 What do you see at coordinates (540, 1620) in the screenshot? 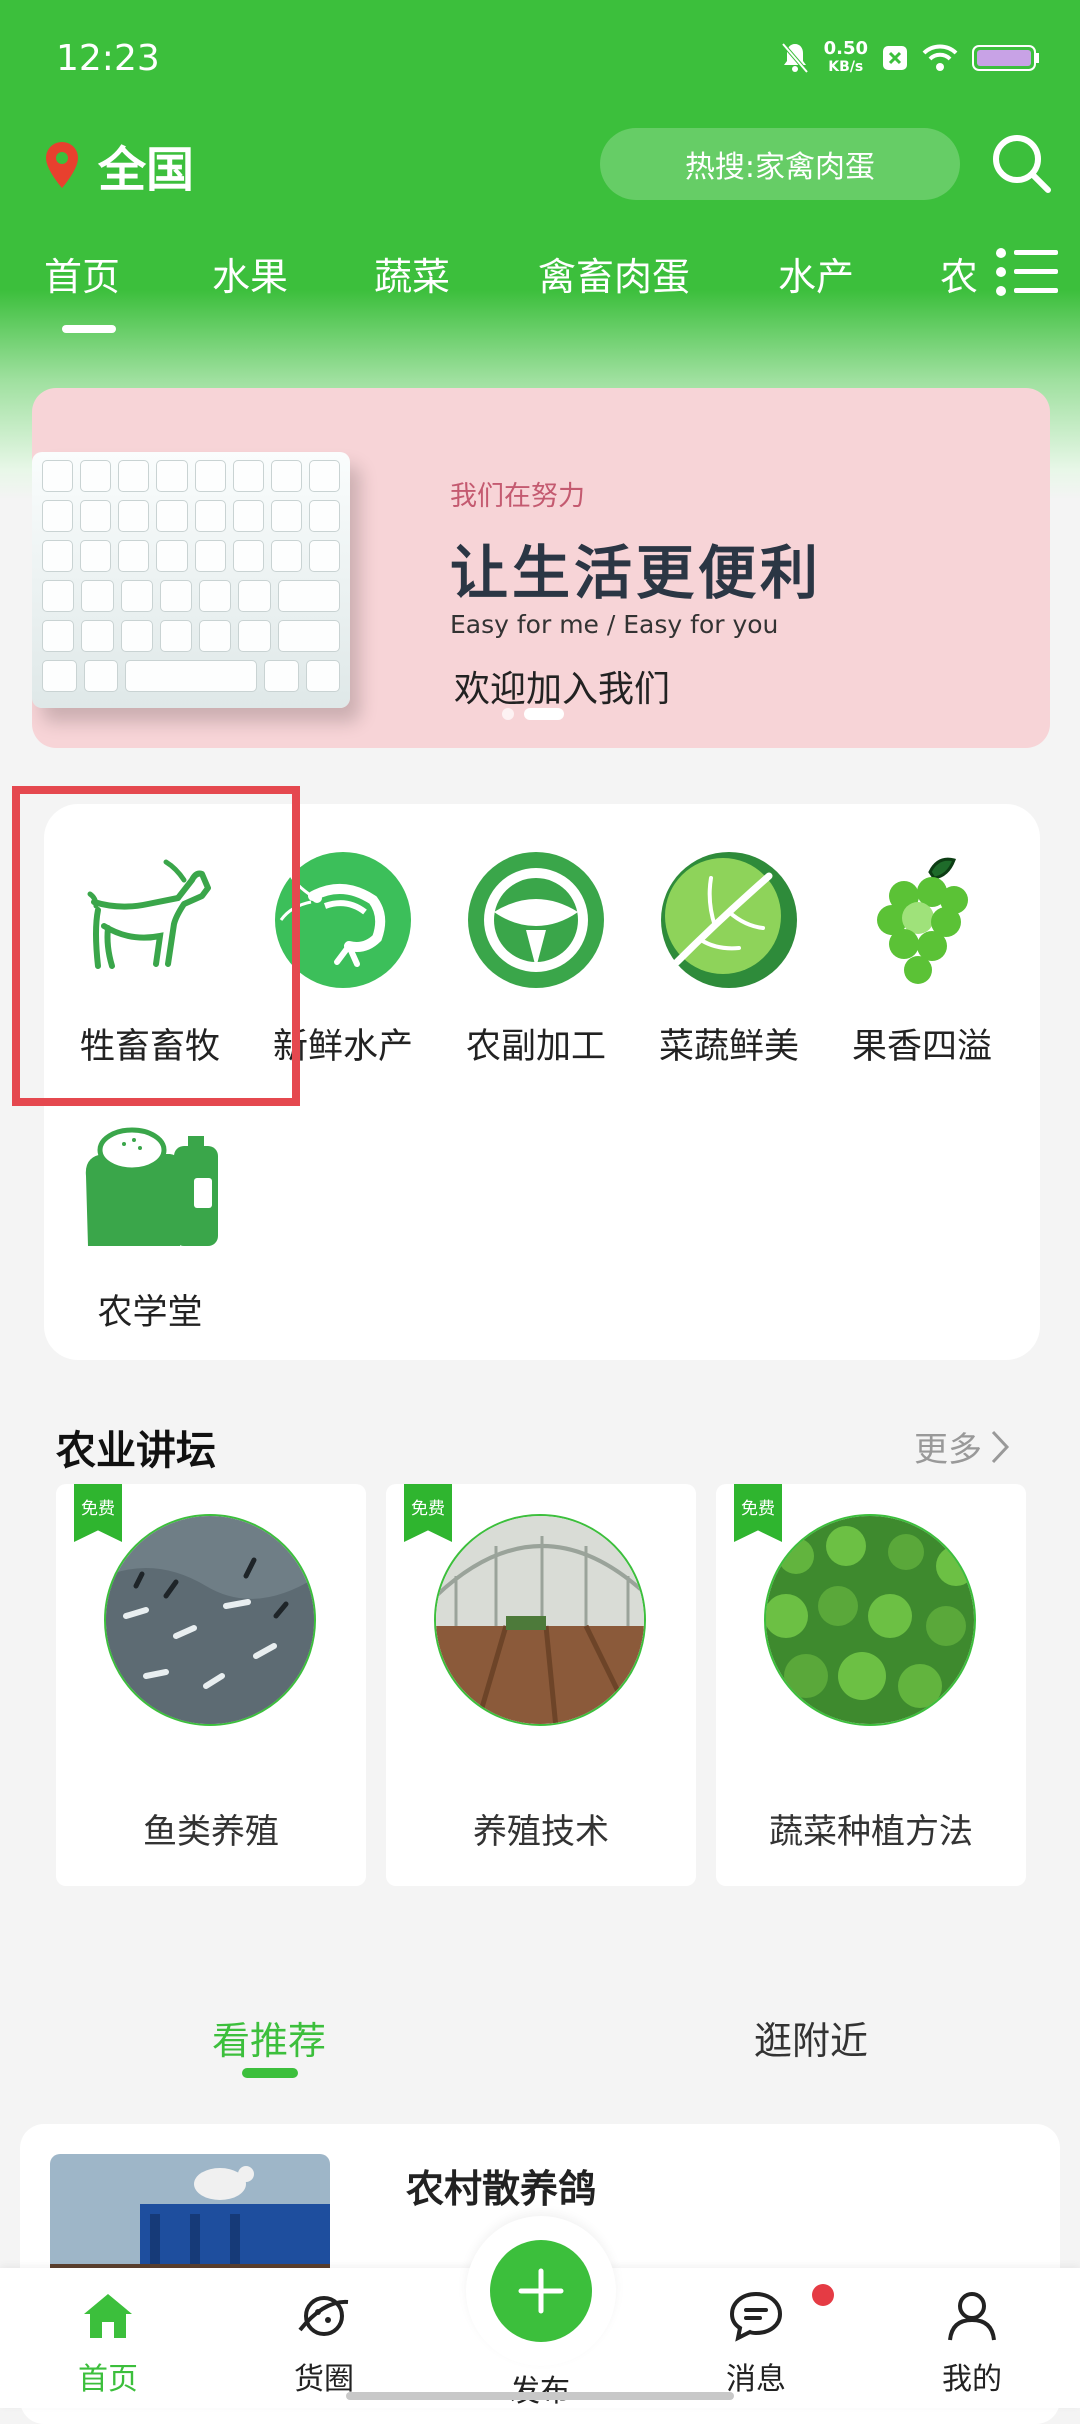
I see `greenhouse-image` at bounding box center [540, 1620].